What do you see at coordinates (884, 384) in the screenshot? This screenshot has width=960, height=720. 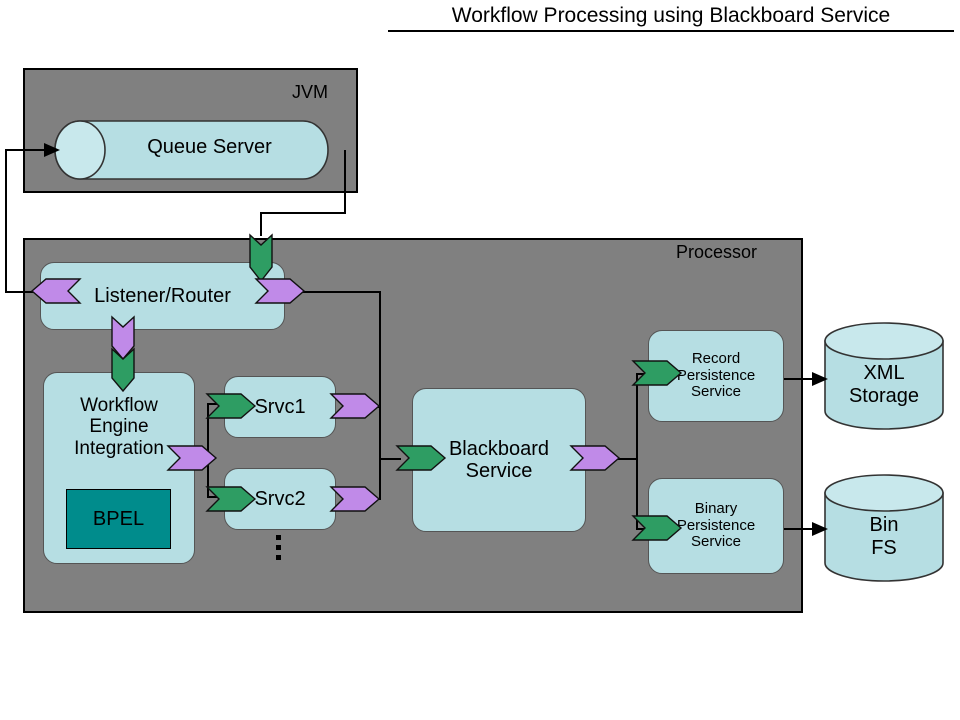 I see `node-xml-storage-label: XML Storage` at bounding box center [884, 384].